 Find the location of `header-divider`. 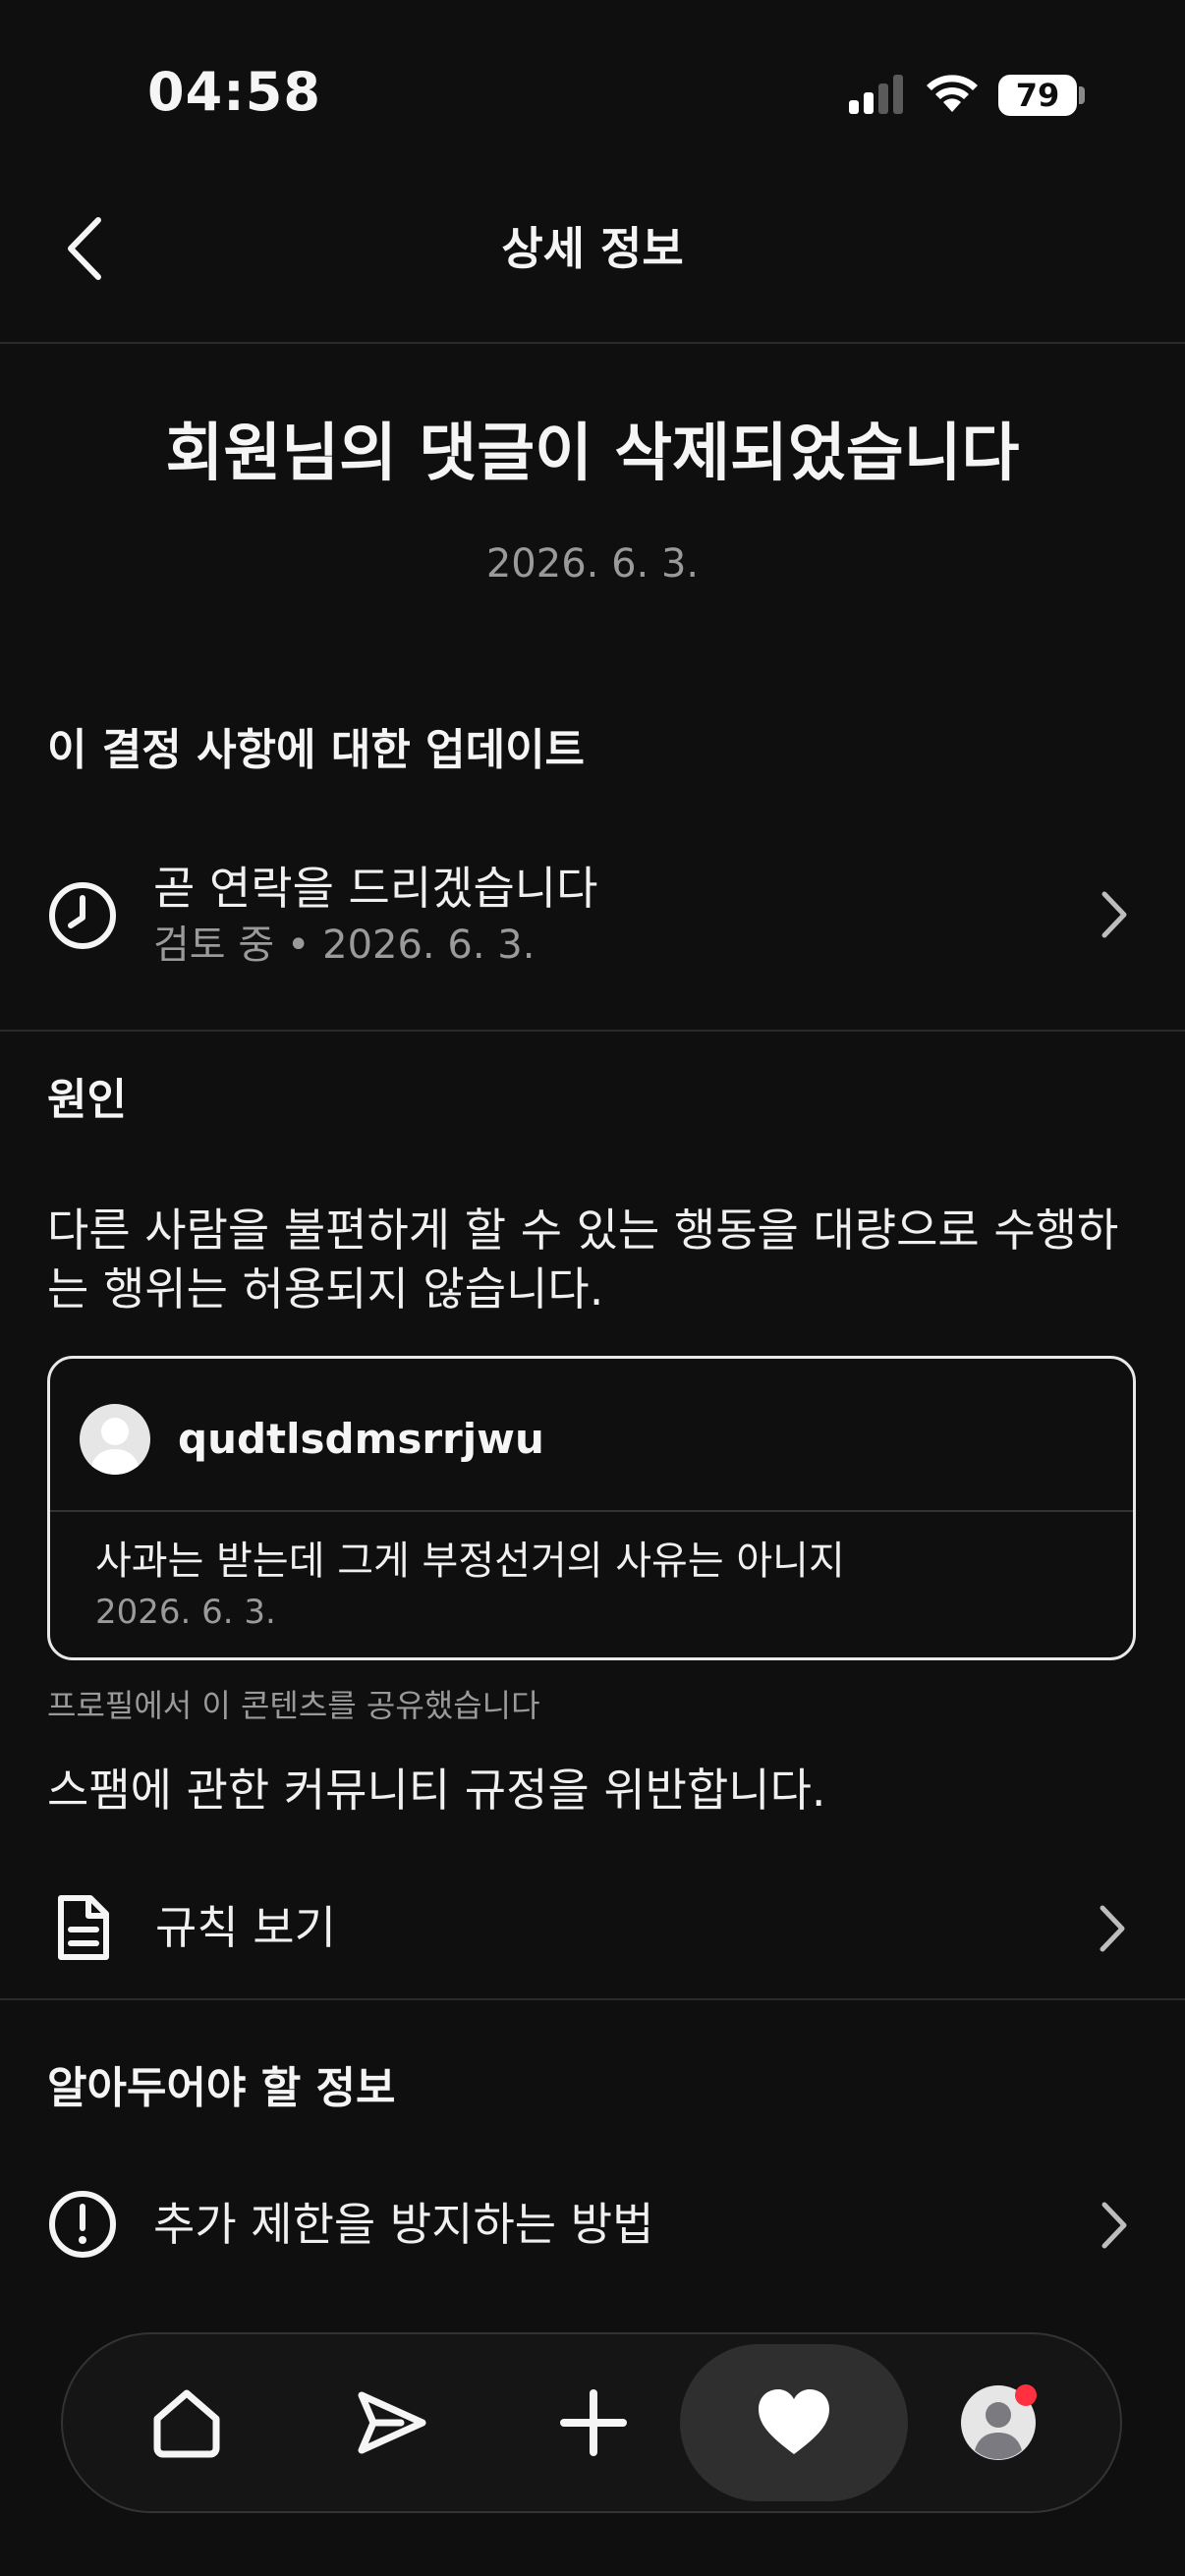

header-divider is located at coordinates (592, 343).